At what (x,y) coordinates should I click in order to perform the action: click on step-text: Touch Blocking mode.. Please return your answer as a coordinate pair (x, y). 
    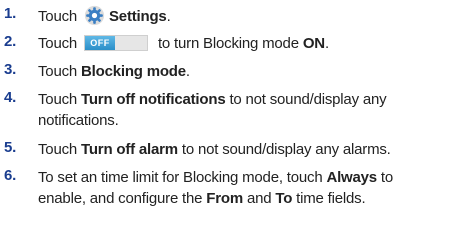
    Looking at the image, I should click on (114, 71).